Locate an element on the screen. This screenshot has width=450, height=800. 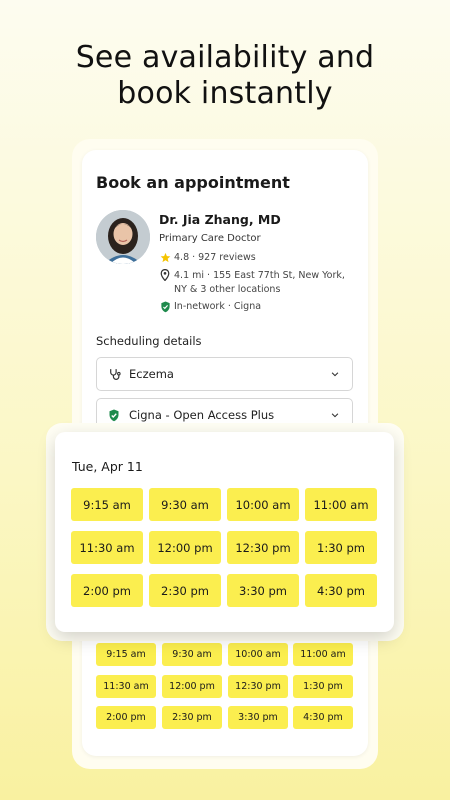
stethoscope-icon is located at coordinates (114, 374).